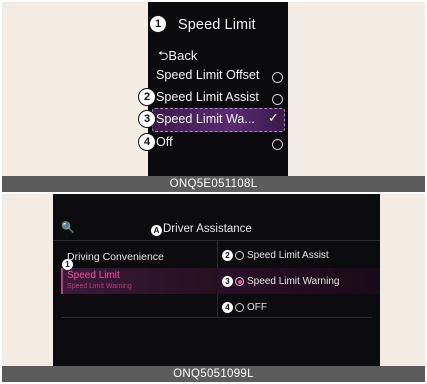 The image size is (427, 384). What do you see at coordinates (239, 281) in the screenshot?
I see `radio-speed-limit-warning` at bounding box center [239, 281].